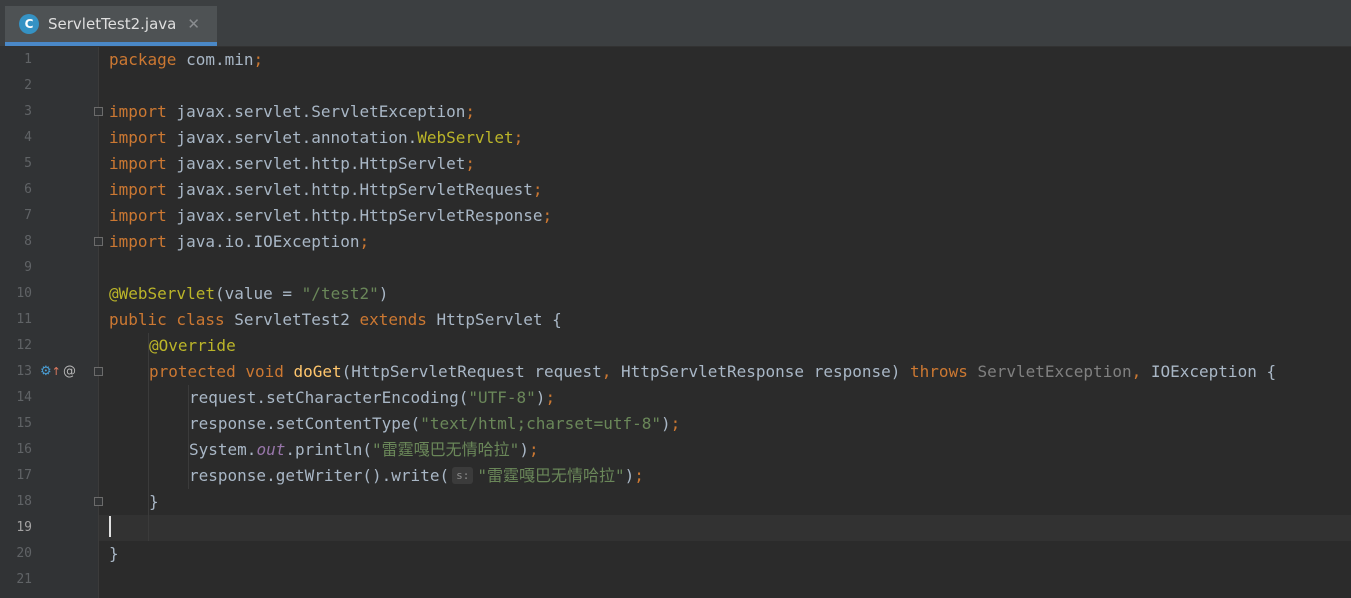 The width and height of the screenshot is (1351, 598). Describe the element at coordinates (50, 372) in the screenshot. I see `override-method-icon: ⚙↑` at that location.